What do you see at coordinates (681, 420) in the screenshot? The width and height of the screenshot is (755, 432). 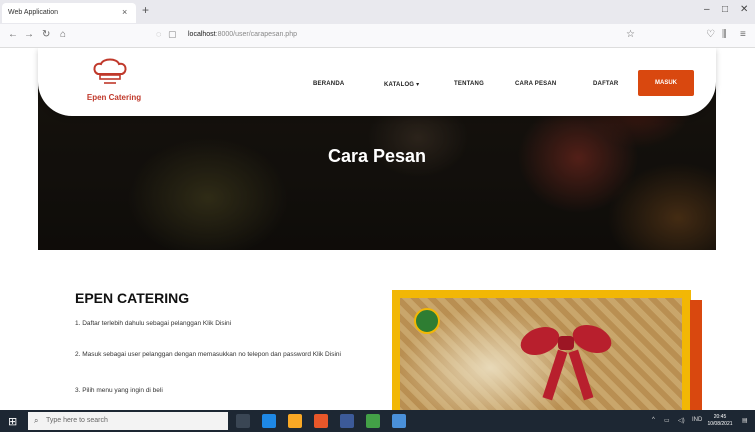 I see `volume-icon: ◁)` at bounding box center [681, 420].